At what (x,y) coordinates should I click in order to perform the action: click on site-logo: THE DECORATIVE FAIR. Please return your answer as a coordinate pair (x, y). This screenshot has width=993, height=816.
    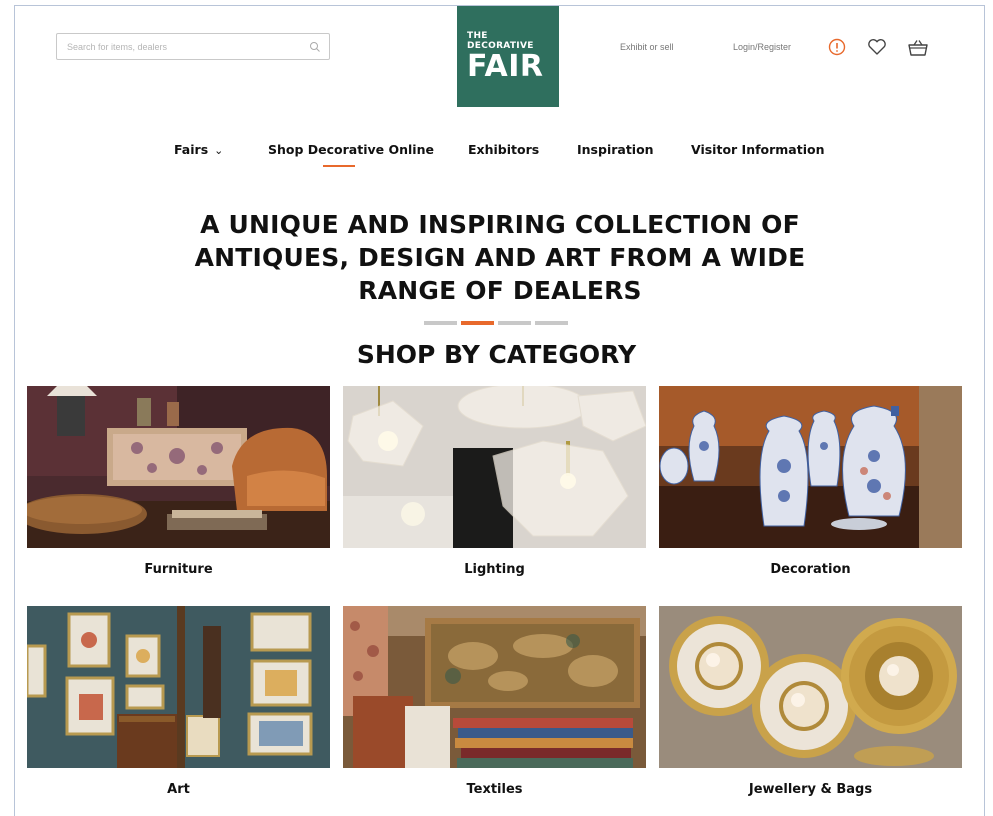
    Looking at the image, I should click on (508, 56).